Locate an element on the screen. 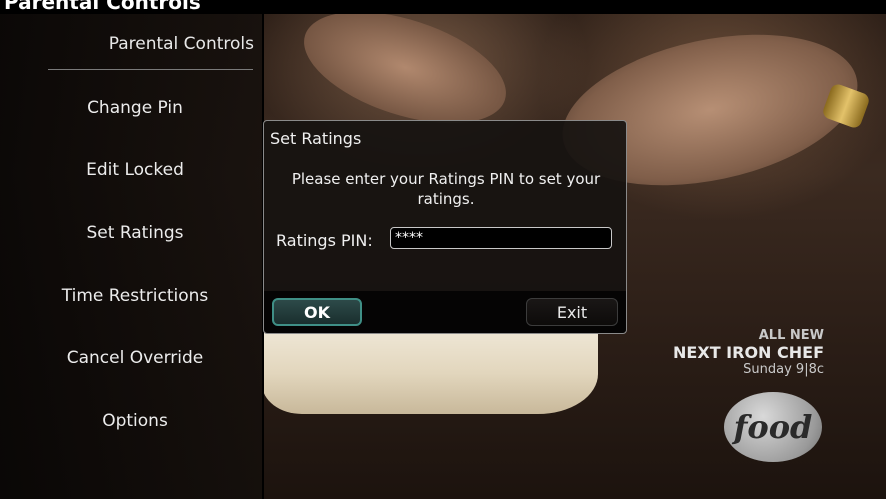  dialog-title: Set Ratings is located at coordinates (316, 138).